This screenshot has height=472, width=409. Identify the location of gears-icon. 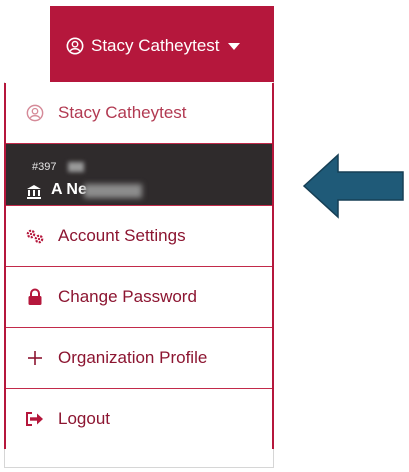
(35, 236).